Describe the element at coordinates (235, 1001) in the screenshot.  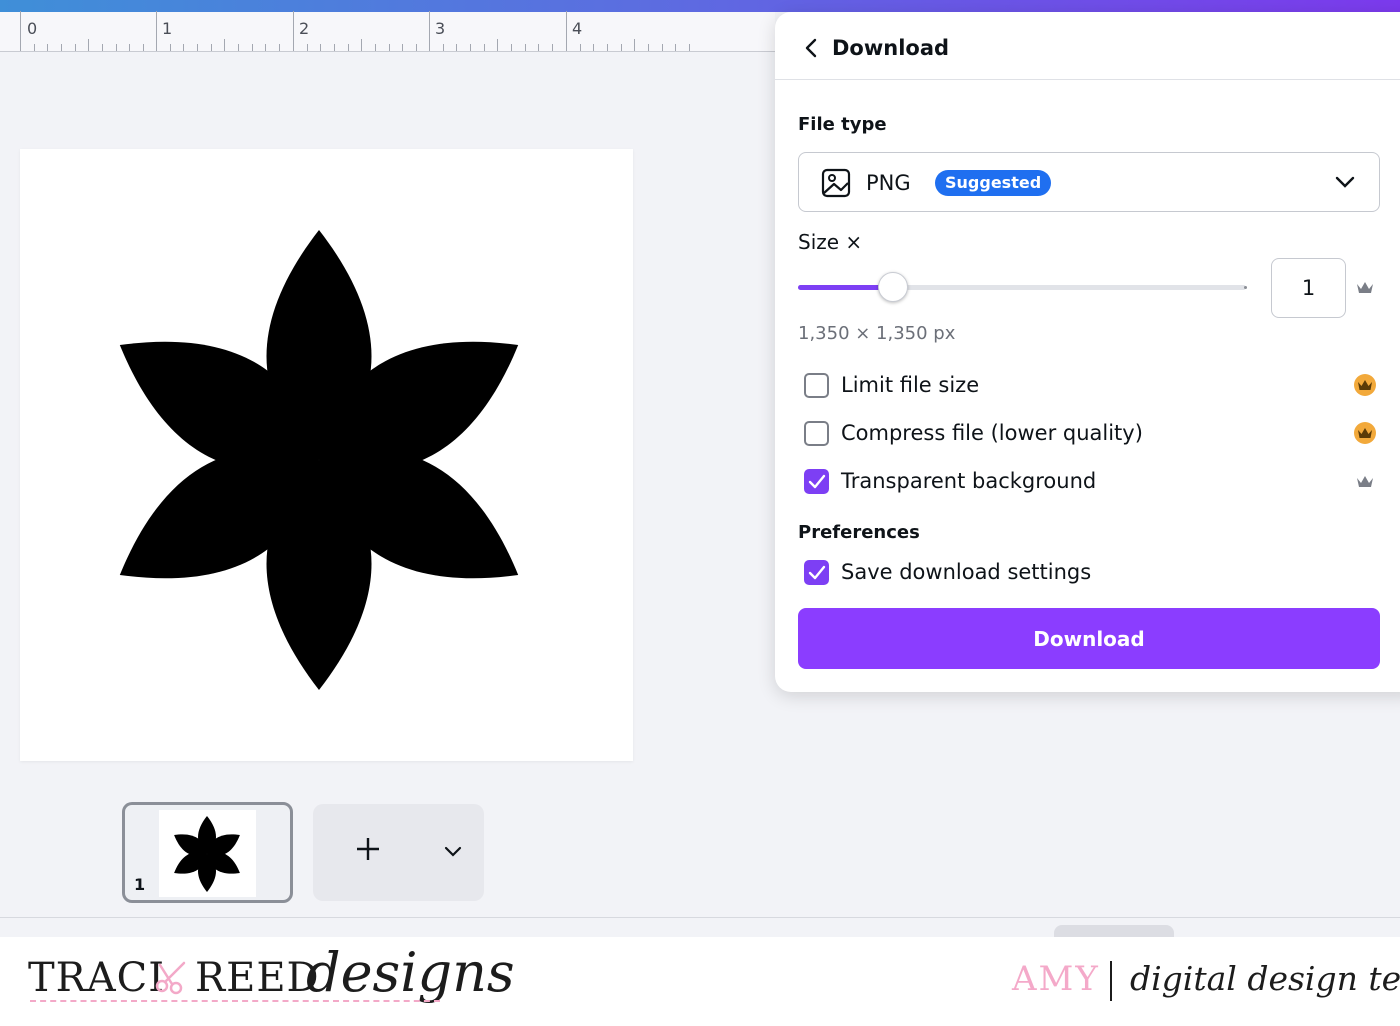
I see `brand-underline` at that location.